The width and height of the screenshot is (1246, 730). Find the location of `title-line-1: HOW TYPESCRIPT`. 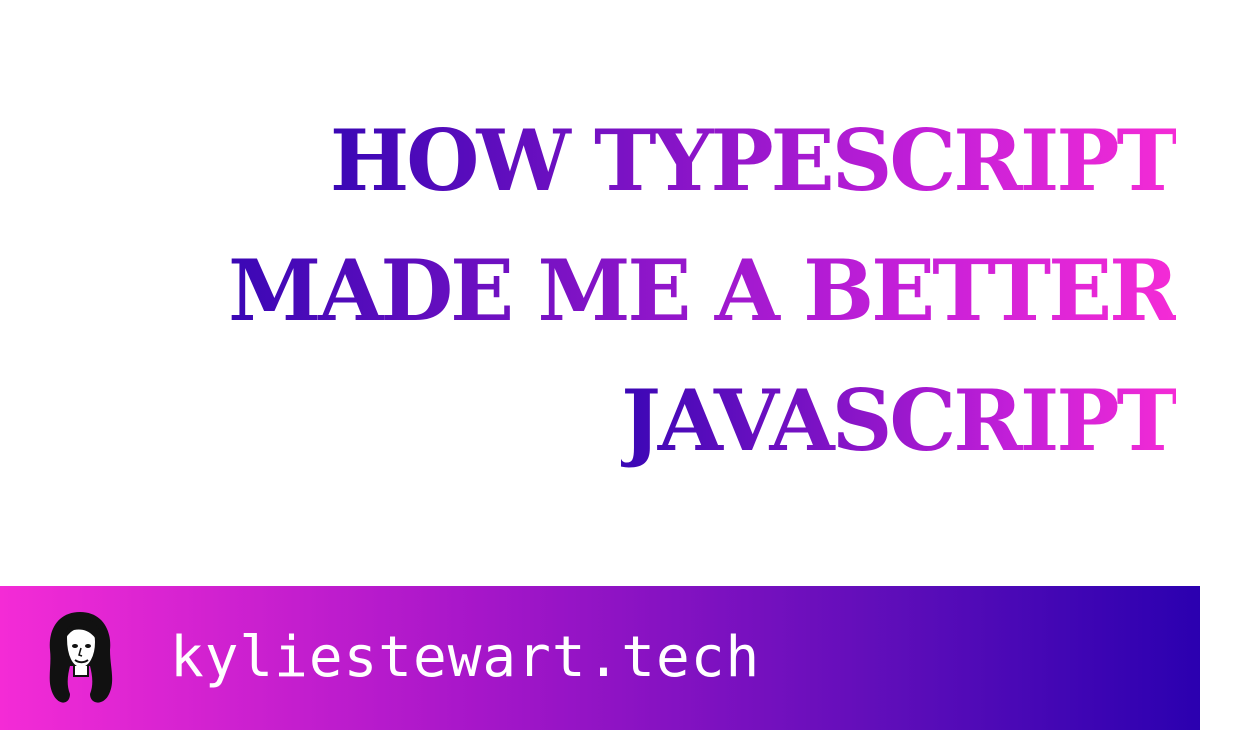

title-line-1: HOW TYPESCRIPT is located at coordinates (754, 160).